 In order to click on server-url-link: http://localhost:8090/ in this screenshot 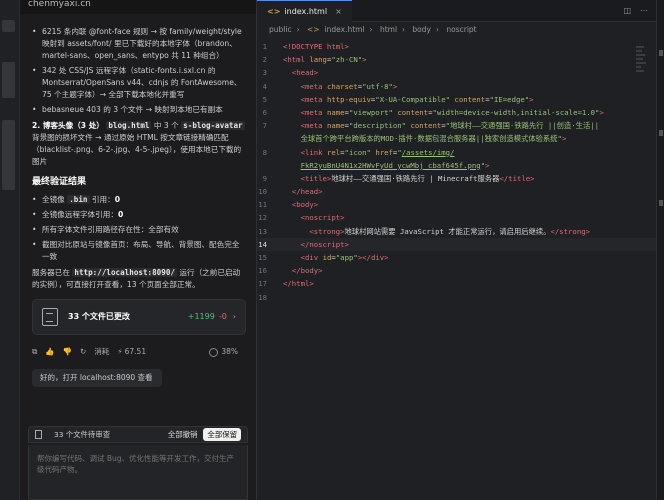, I will do `click(124, 272)`.